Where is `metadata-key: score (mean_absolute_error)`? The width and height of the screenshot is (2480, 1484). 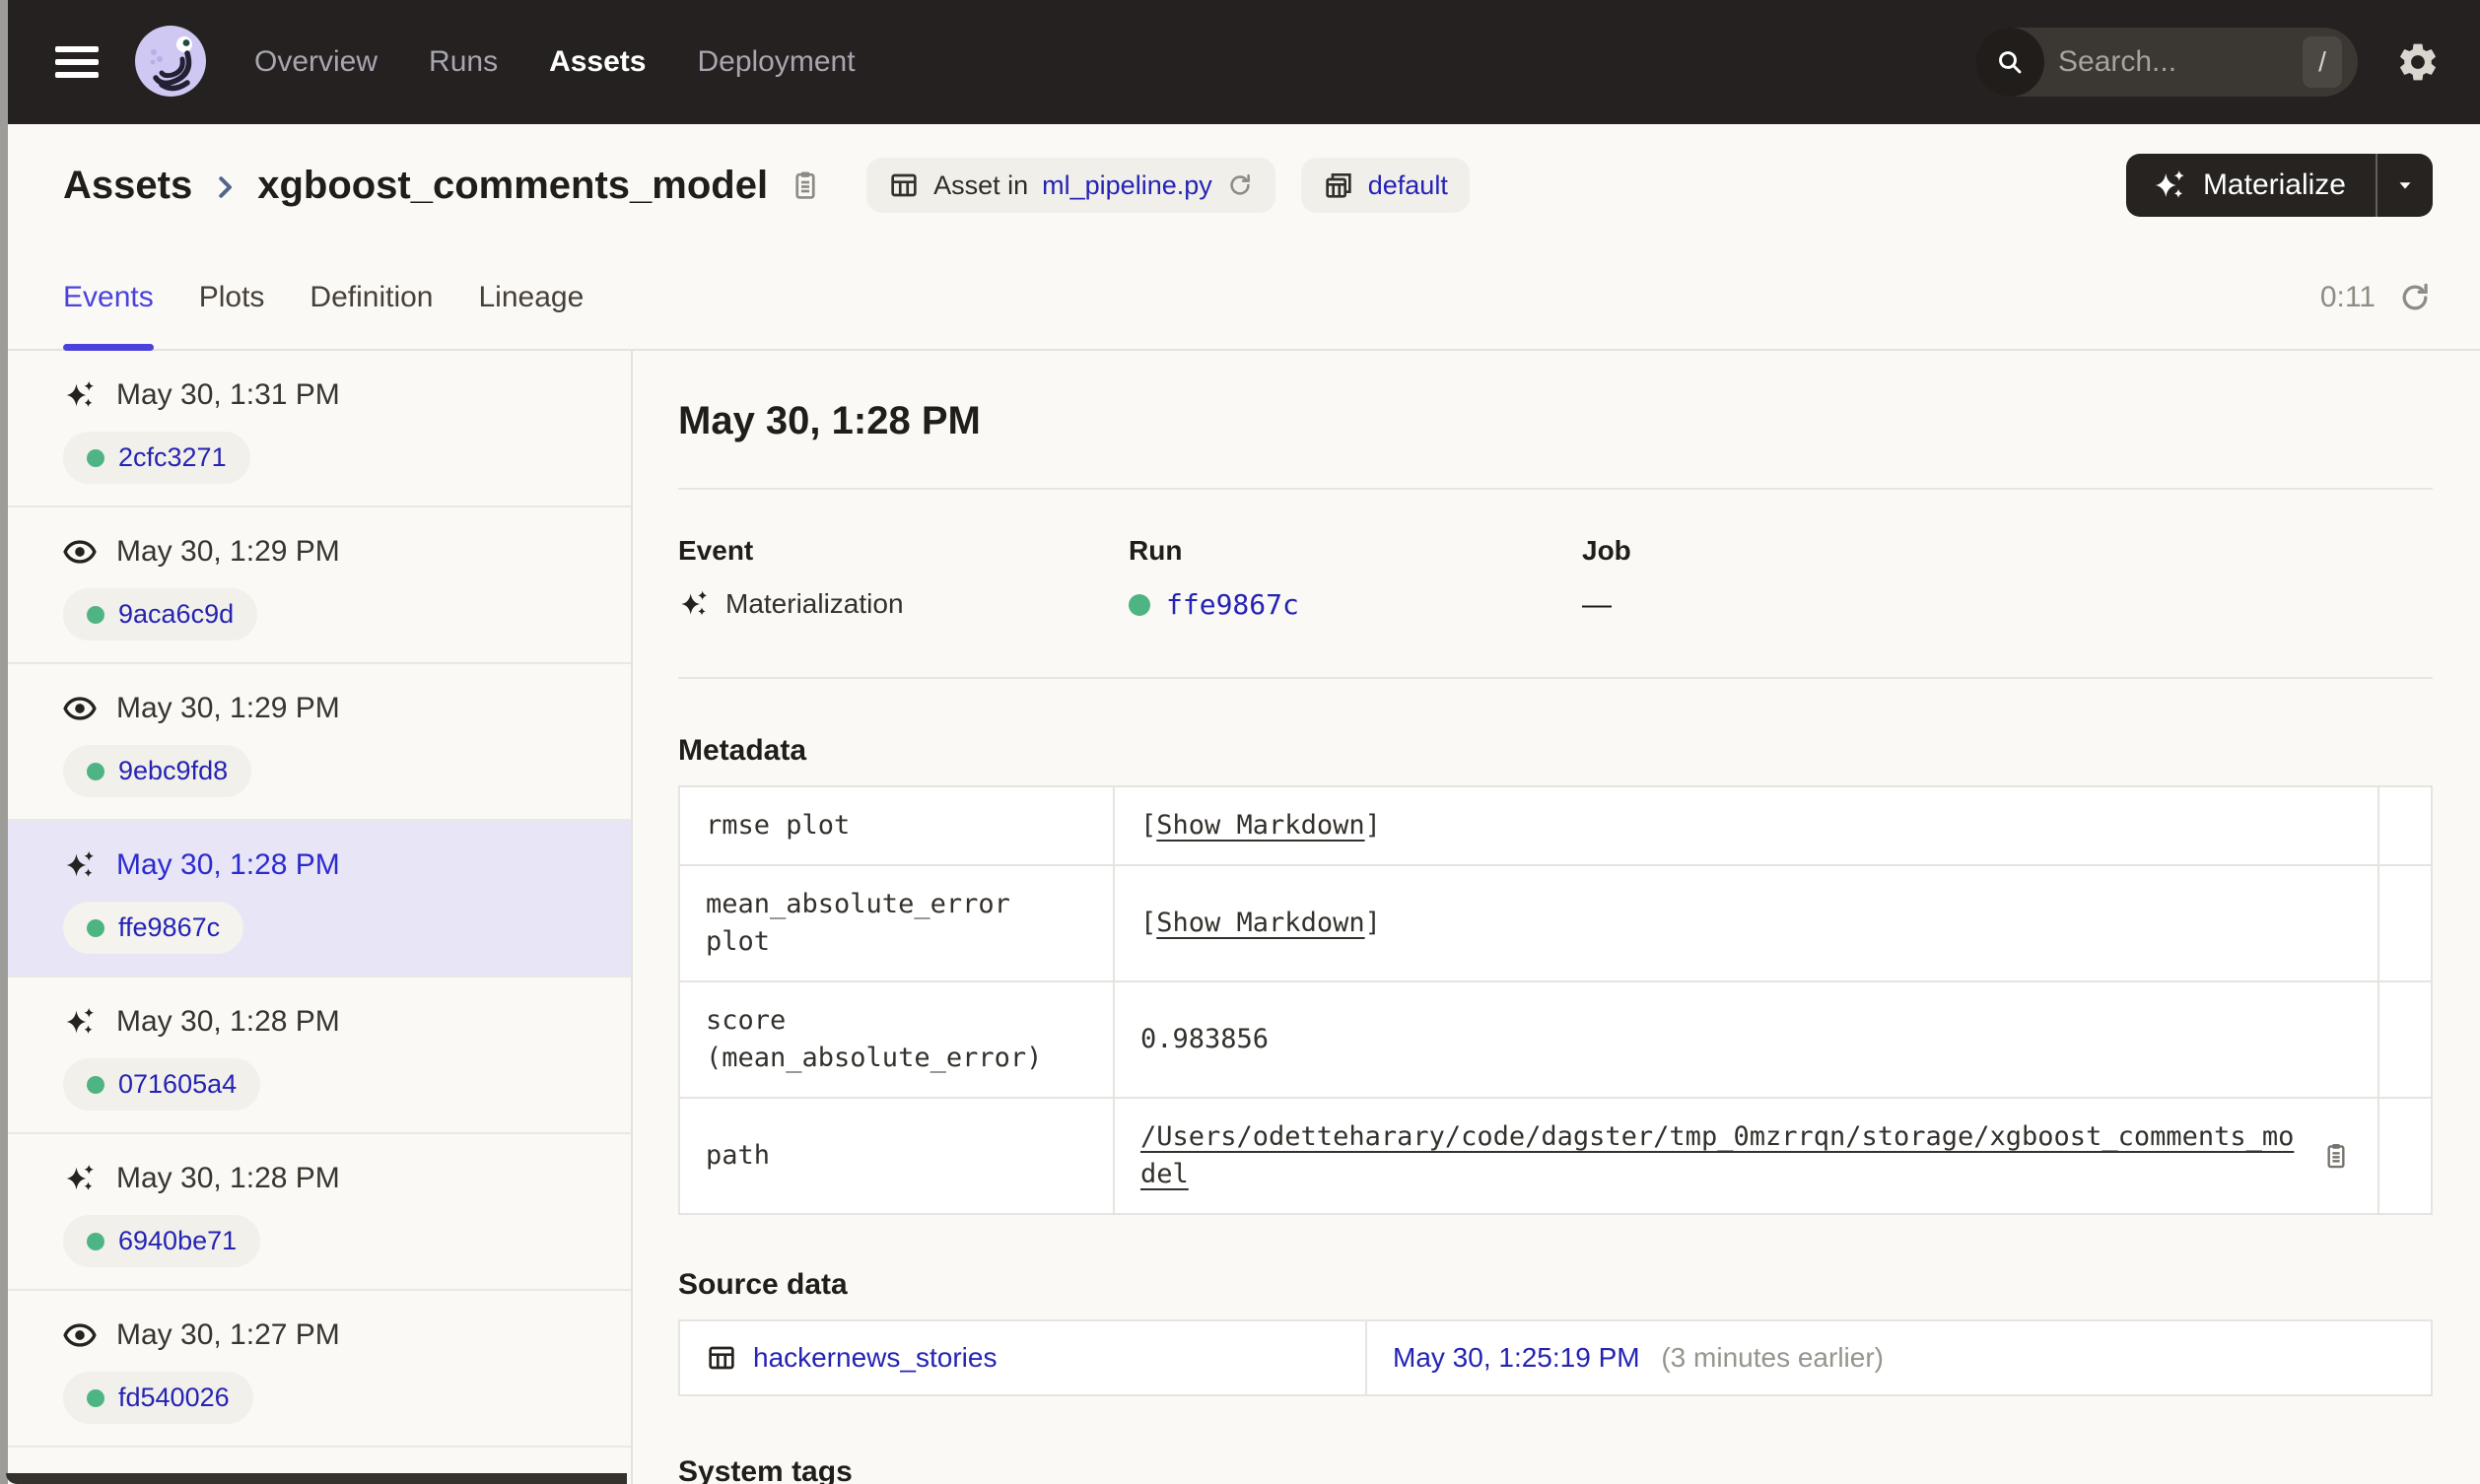
metadata-key: score (mean_absolute_error) is located at coordinates (896, 1039).